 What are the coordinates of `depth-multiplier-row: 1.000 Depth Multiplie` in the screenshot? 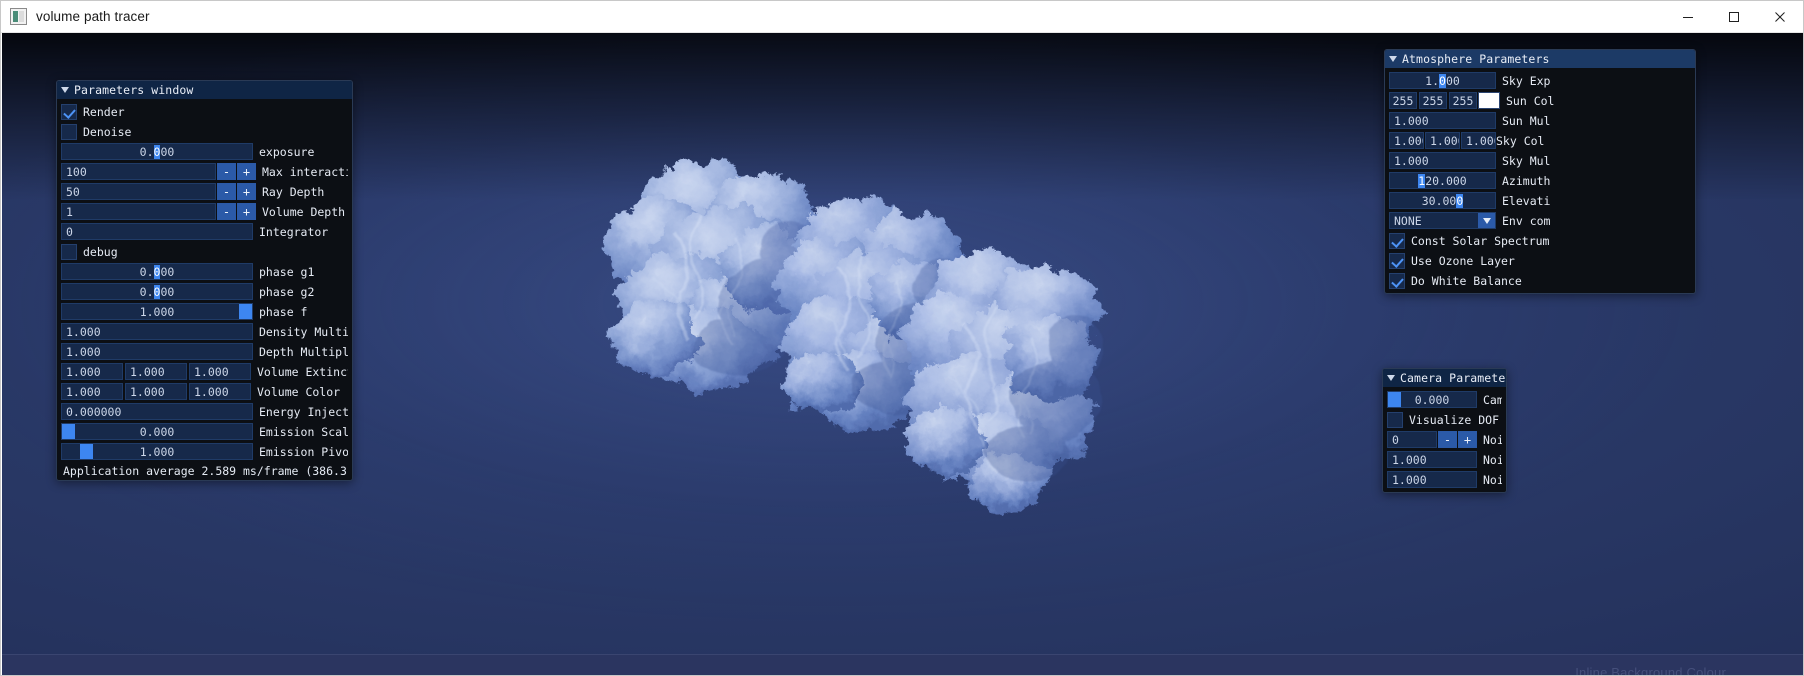 It's located at (204, 351).